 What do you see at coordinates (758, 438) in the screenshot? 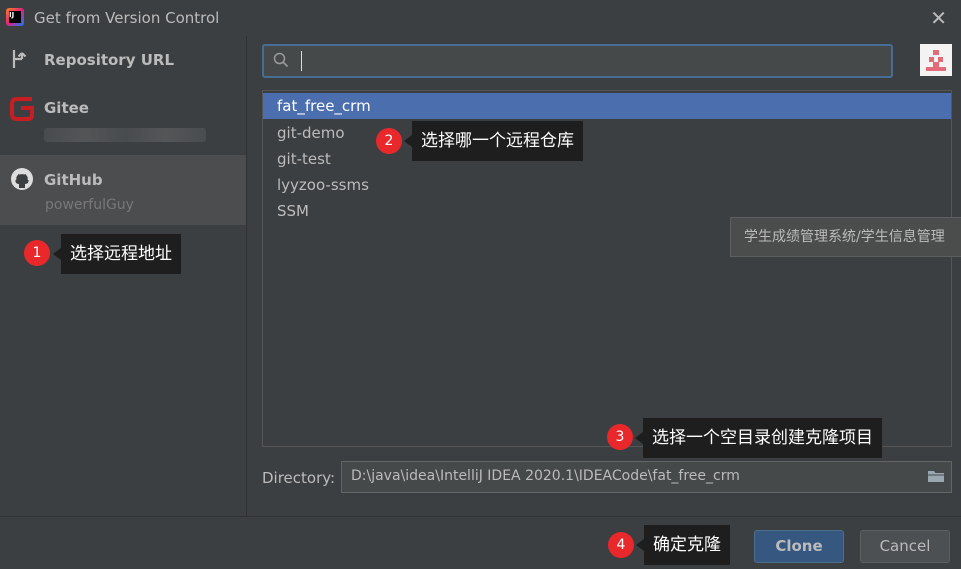
I see `annotation-callout: 选择一个空目录创建克隆项目` at bounding box center [758, 438].